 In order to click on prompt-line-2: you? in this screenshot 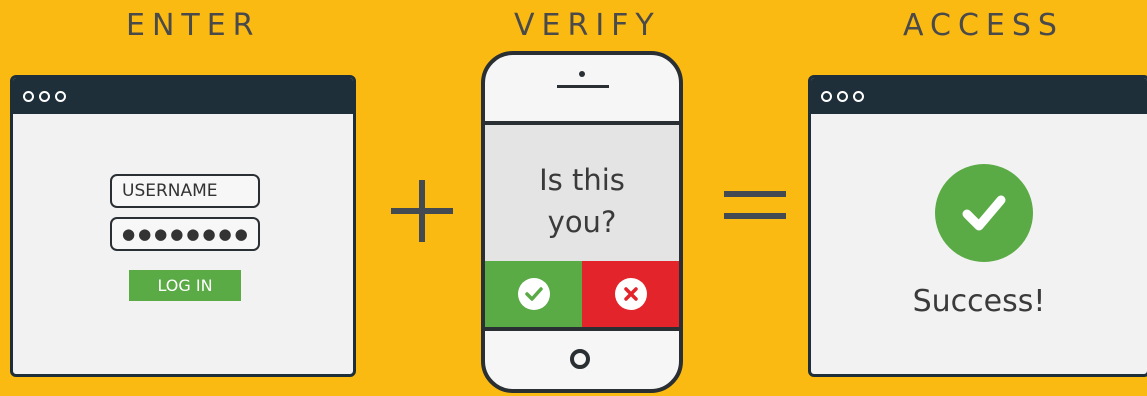, I will do `click(582, 222)`.